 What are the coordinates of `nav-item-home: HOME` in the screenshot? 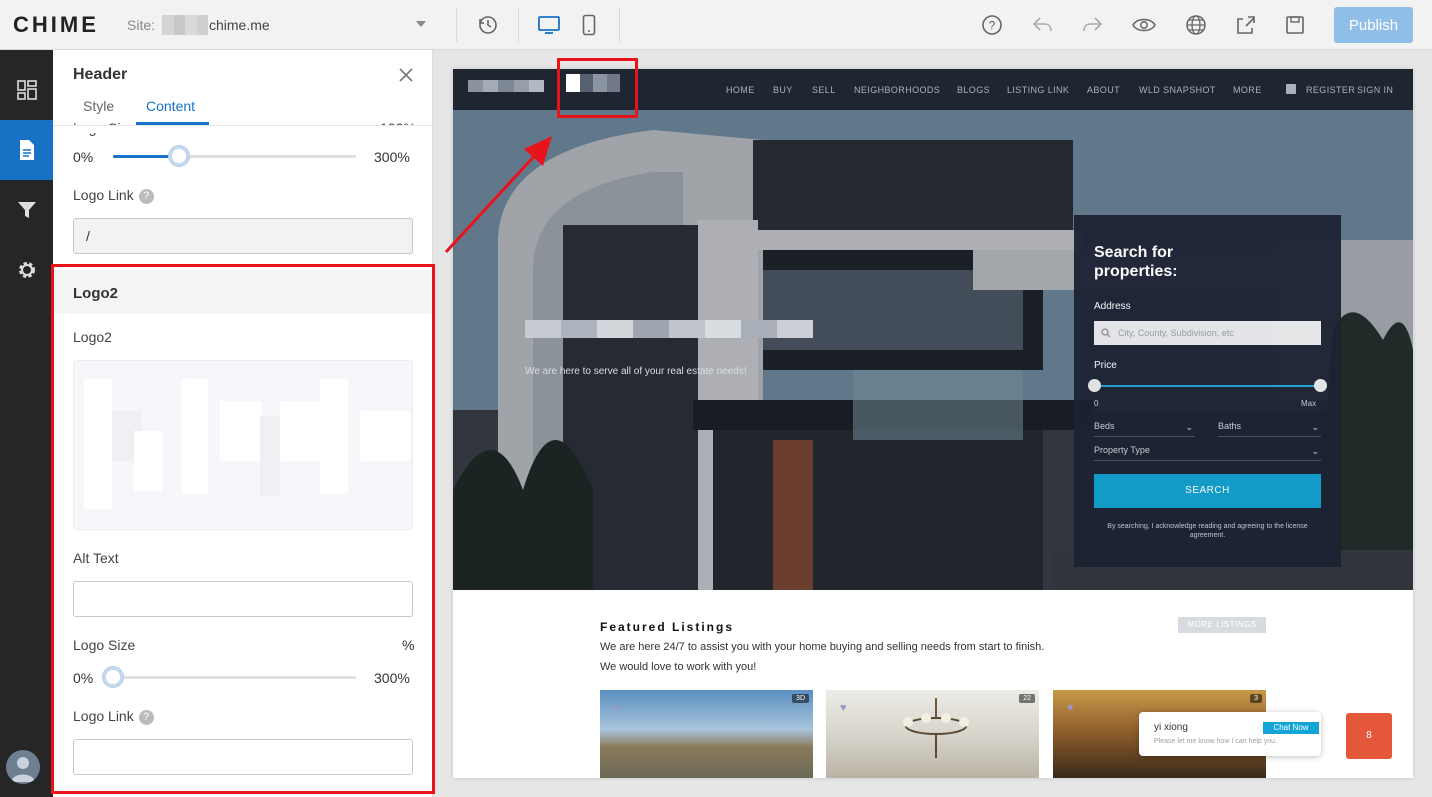 It's located at (740, 90).